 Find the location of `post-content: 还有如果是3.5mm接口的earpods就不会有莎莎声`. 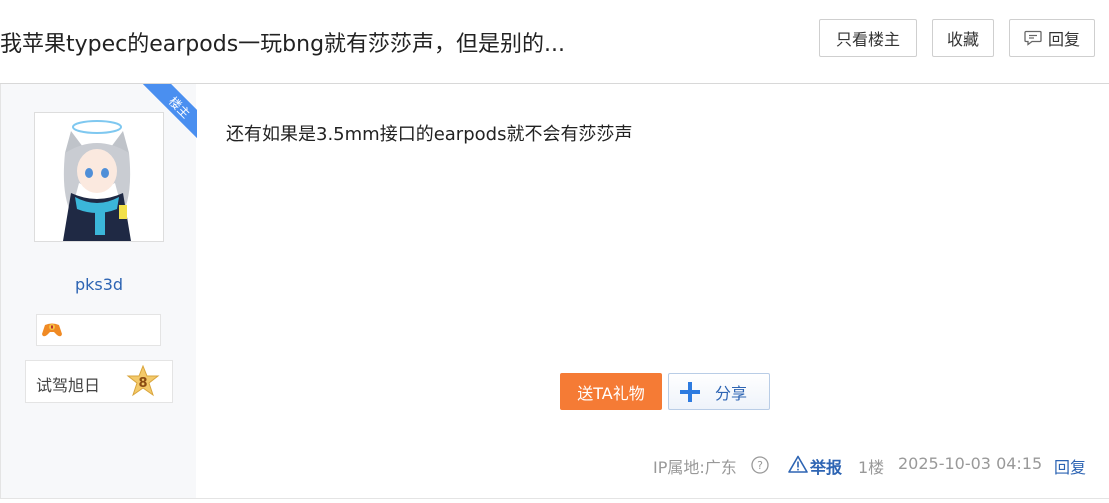

post-content: 还有如果是3.5mm接口的earpods就不会有莎莎声 is located at coordinates (429, 134).